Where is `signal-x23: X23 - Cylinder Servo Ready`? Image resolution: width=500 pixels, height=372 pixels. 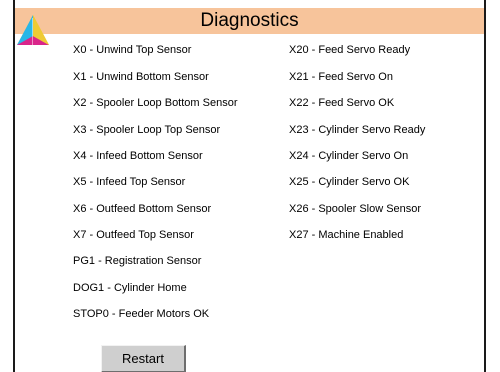
signal-x23: X23 - Cylinder Servo Ready is located at coordinates (357, 130).